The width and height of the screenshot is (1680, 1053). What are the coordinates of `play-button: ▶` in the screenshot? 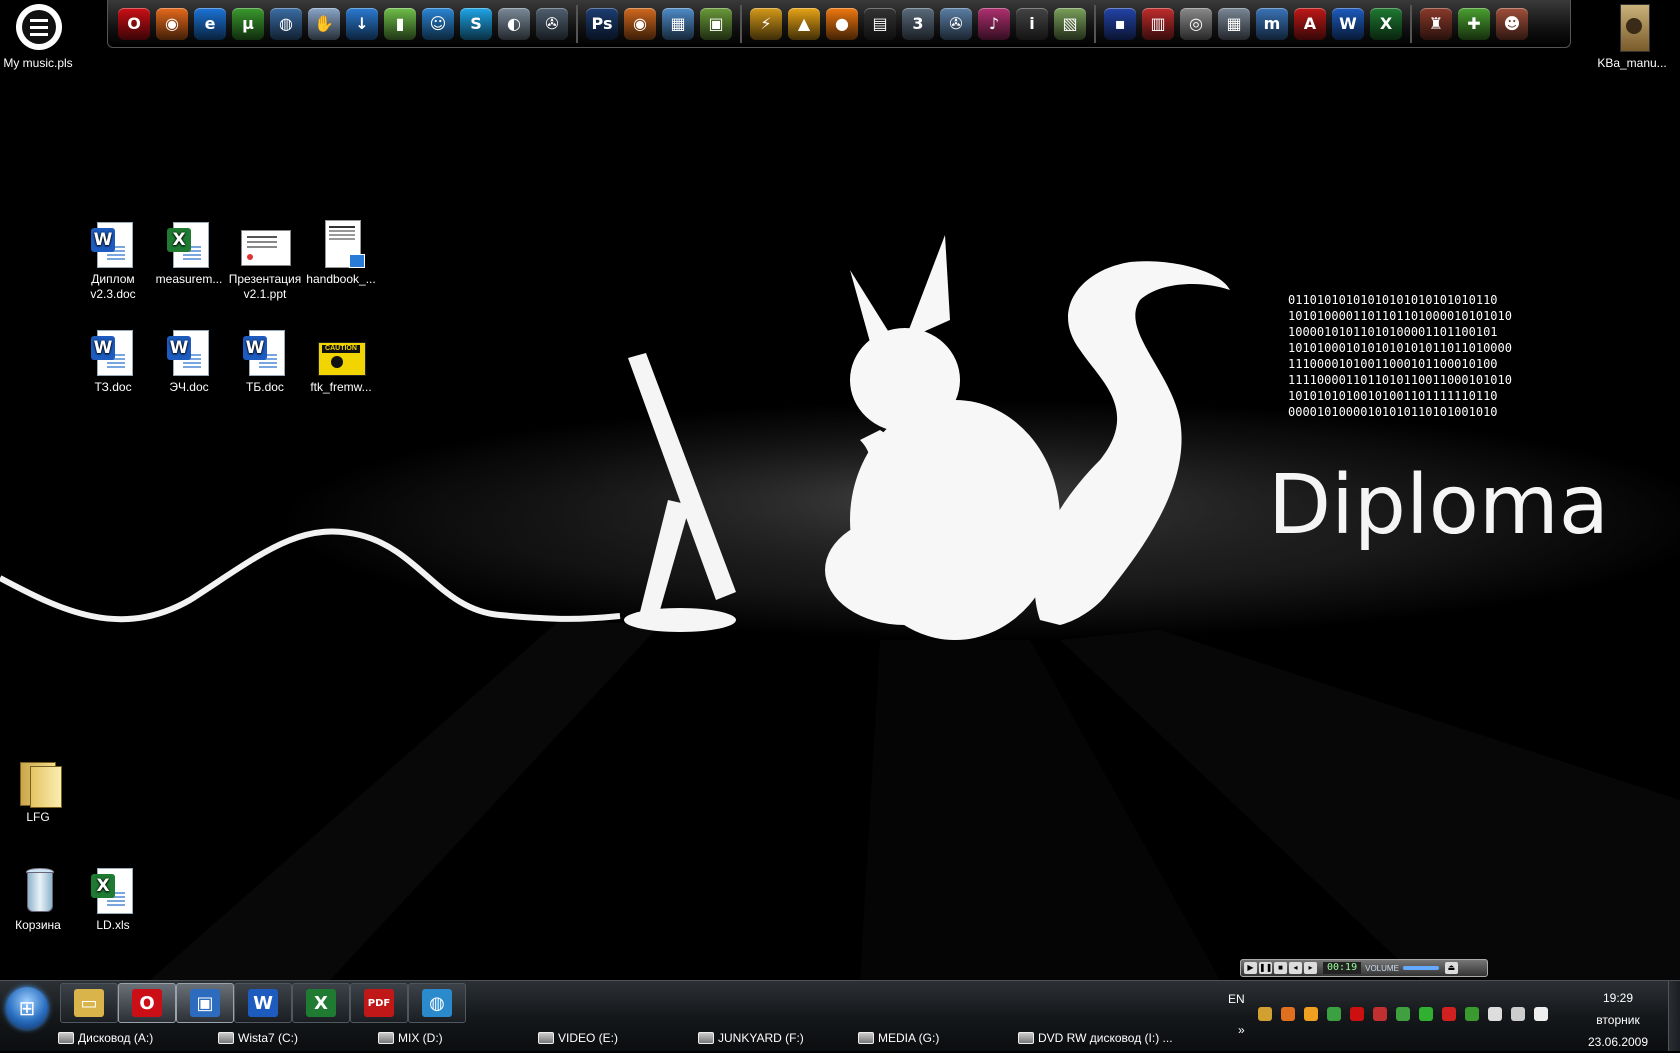 It's located at (1250, 968).